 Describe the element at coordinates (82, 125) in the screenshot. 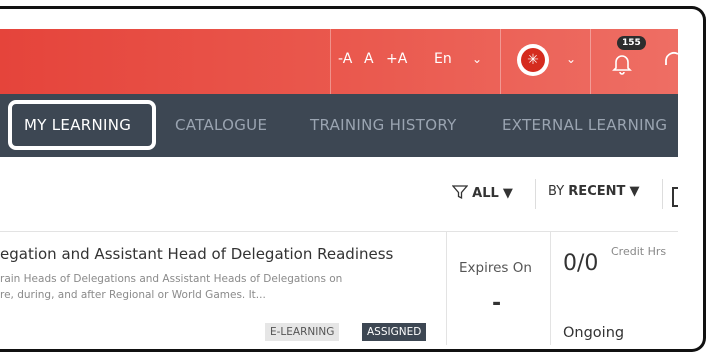

I see `highlight-annotation` at that location.